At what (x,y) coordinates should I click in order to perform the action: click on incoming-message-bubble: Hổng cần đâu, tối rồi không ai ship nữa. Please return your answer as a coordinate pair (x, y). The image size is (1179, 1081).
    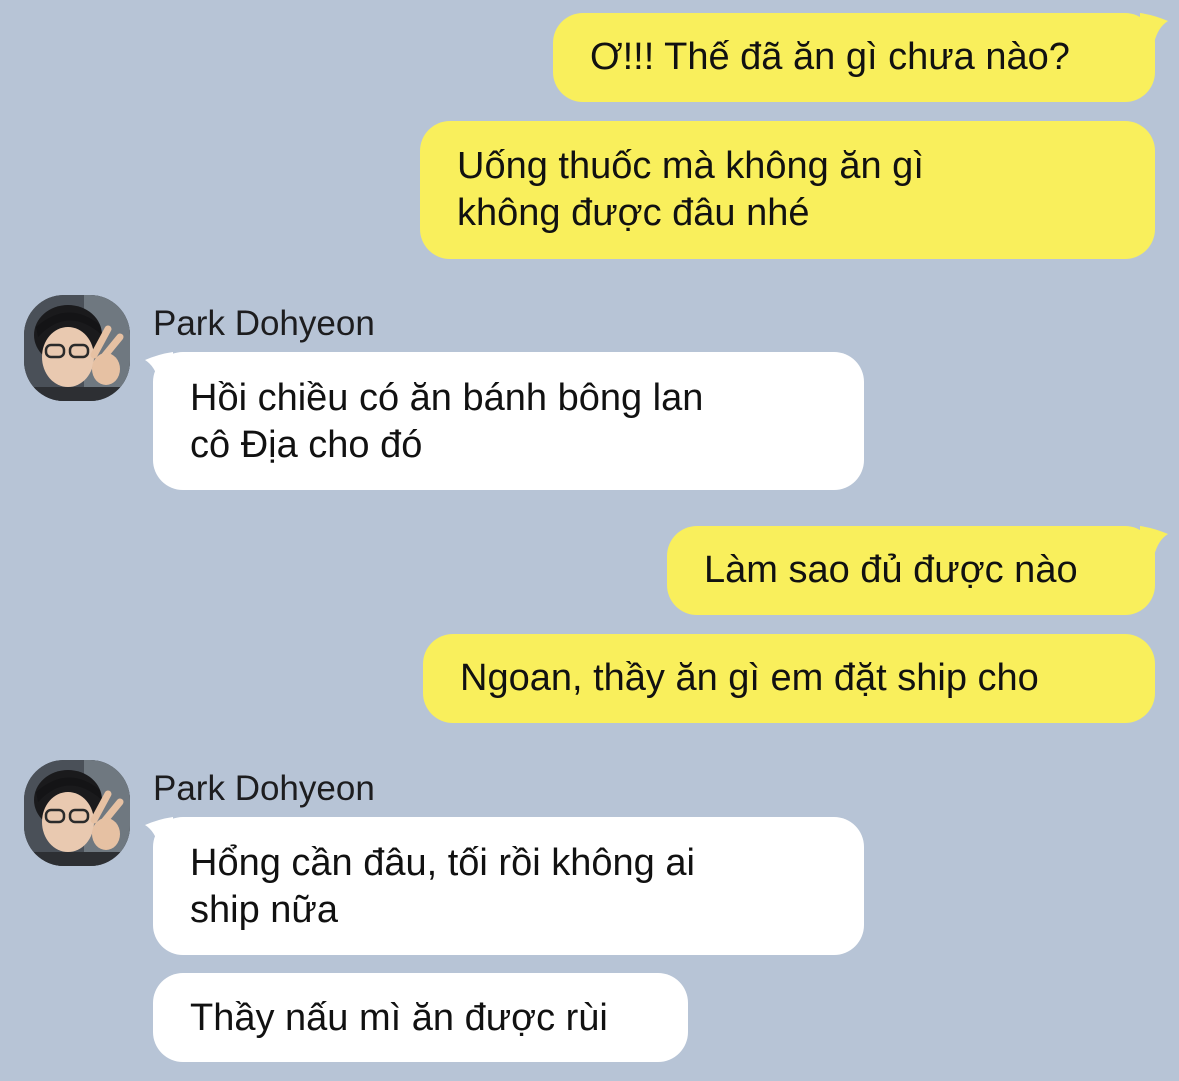
    Looking at the image, I should click on (508, 886).